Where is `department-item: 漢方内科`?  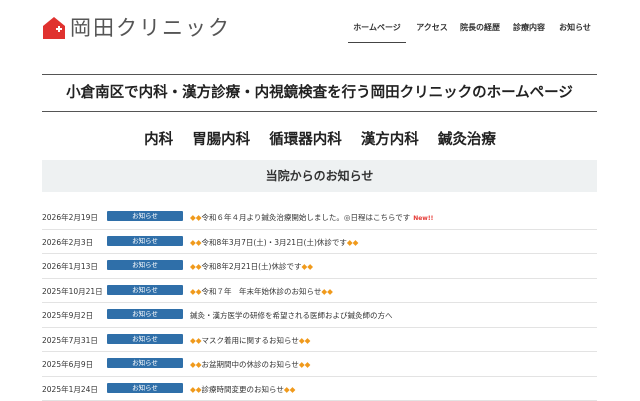
department-item: 漢方内科 is located at coordinates (390, 140).